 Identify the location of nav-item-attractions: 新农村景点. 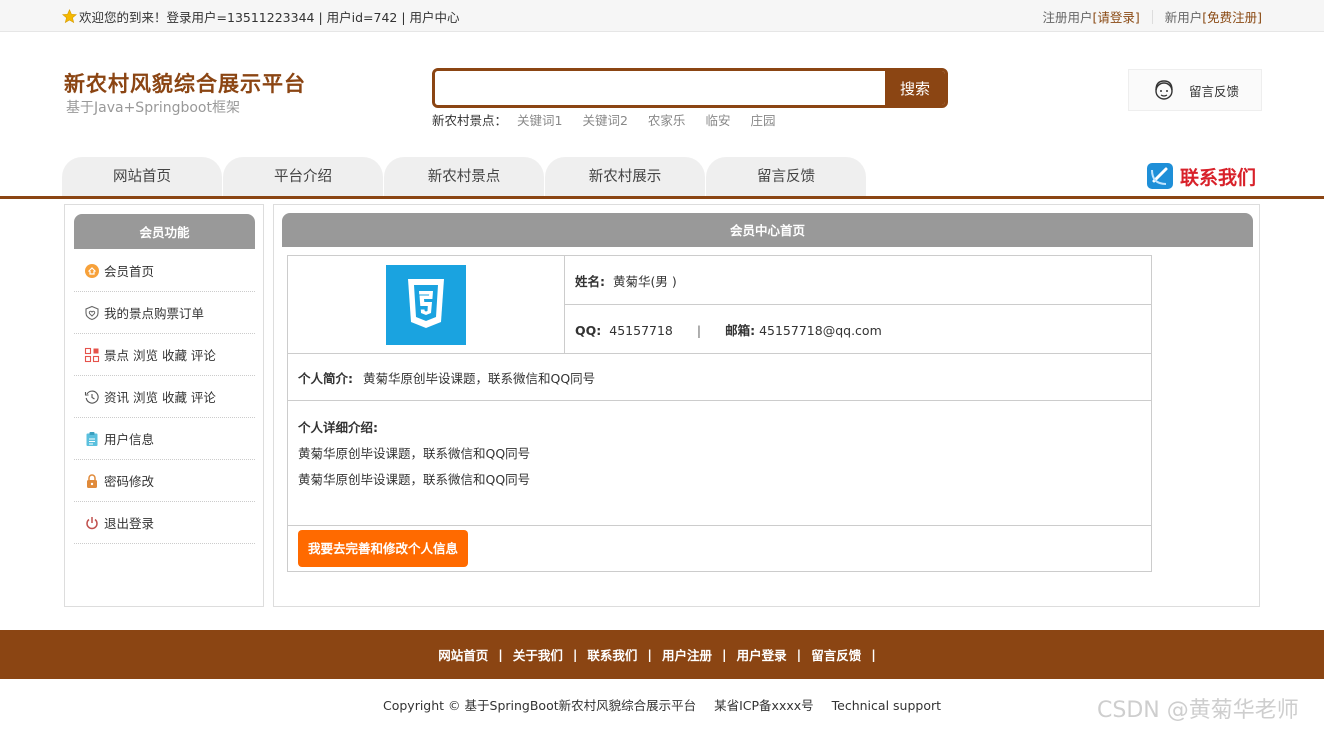
(464, 177).